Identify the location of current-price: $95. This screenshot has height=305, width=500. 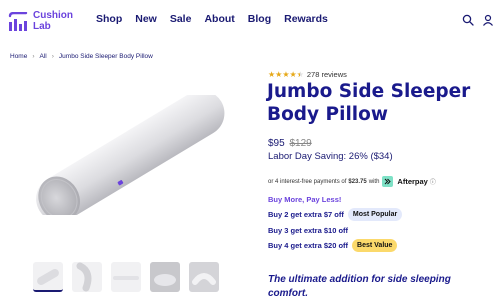
(276, 143).